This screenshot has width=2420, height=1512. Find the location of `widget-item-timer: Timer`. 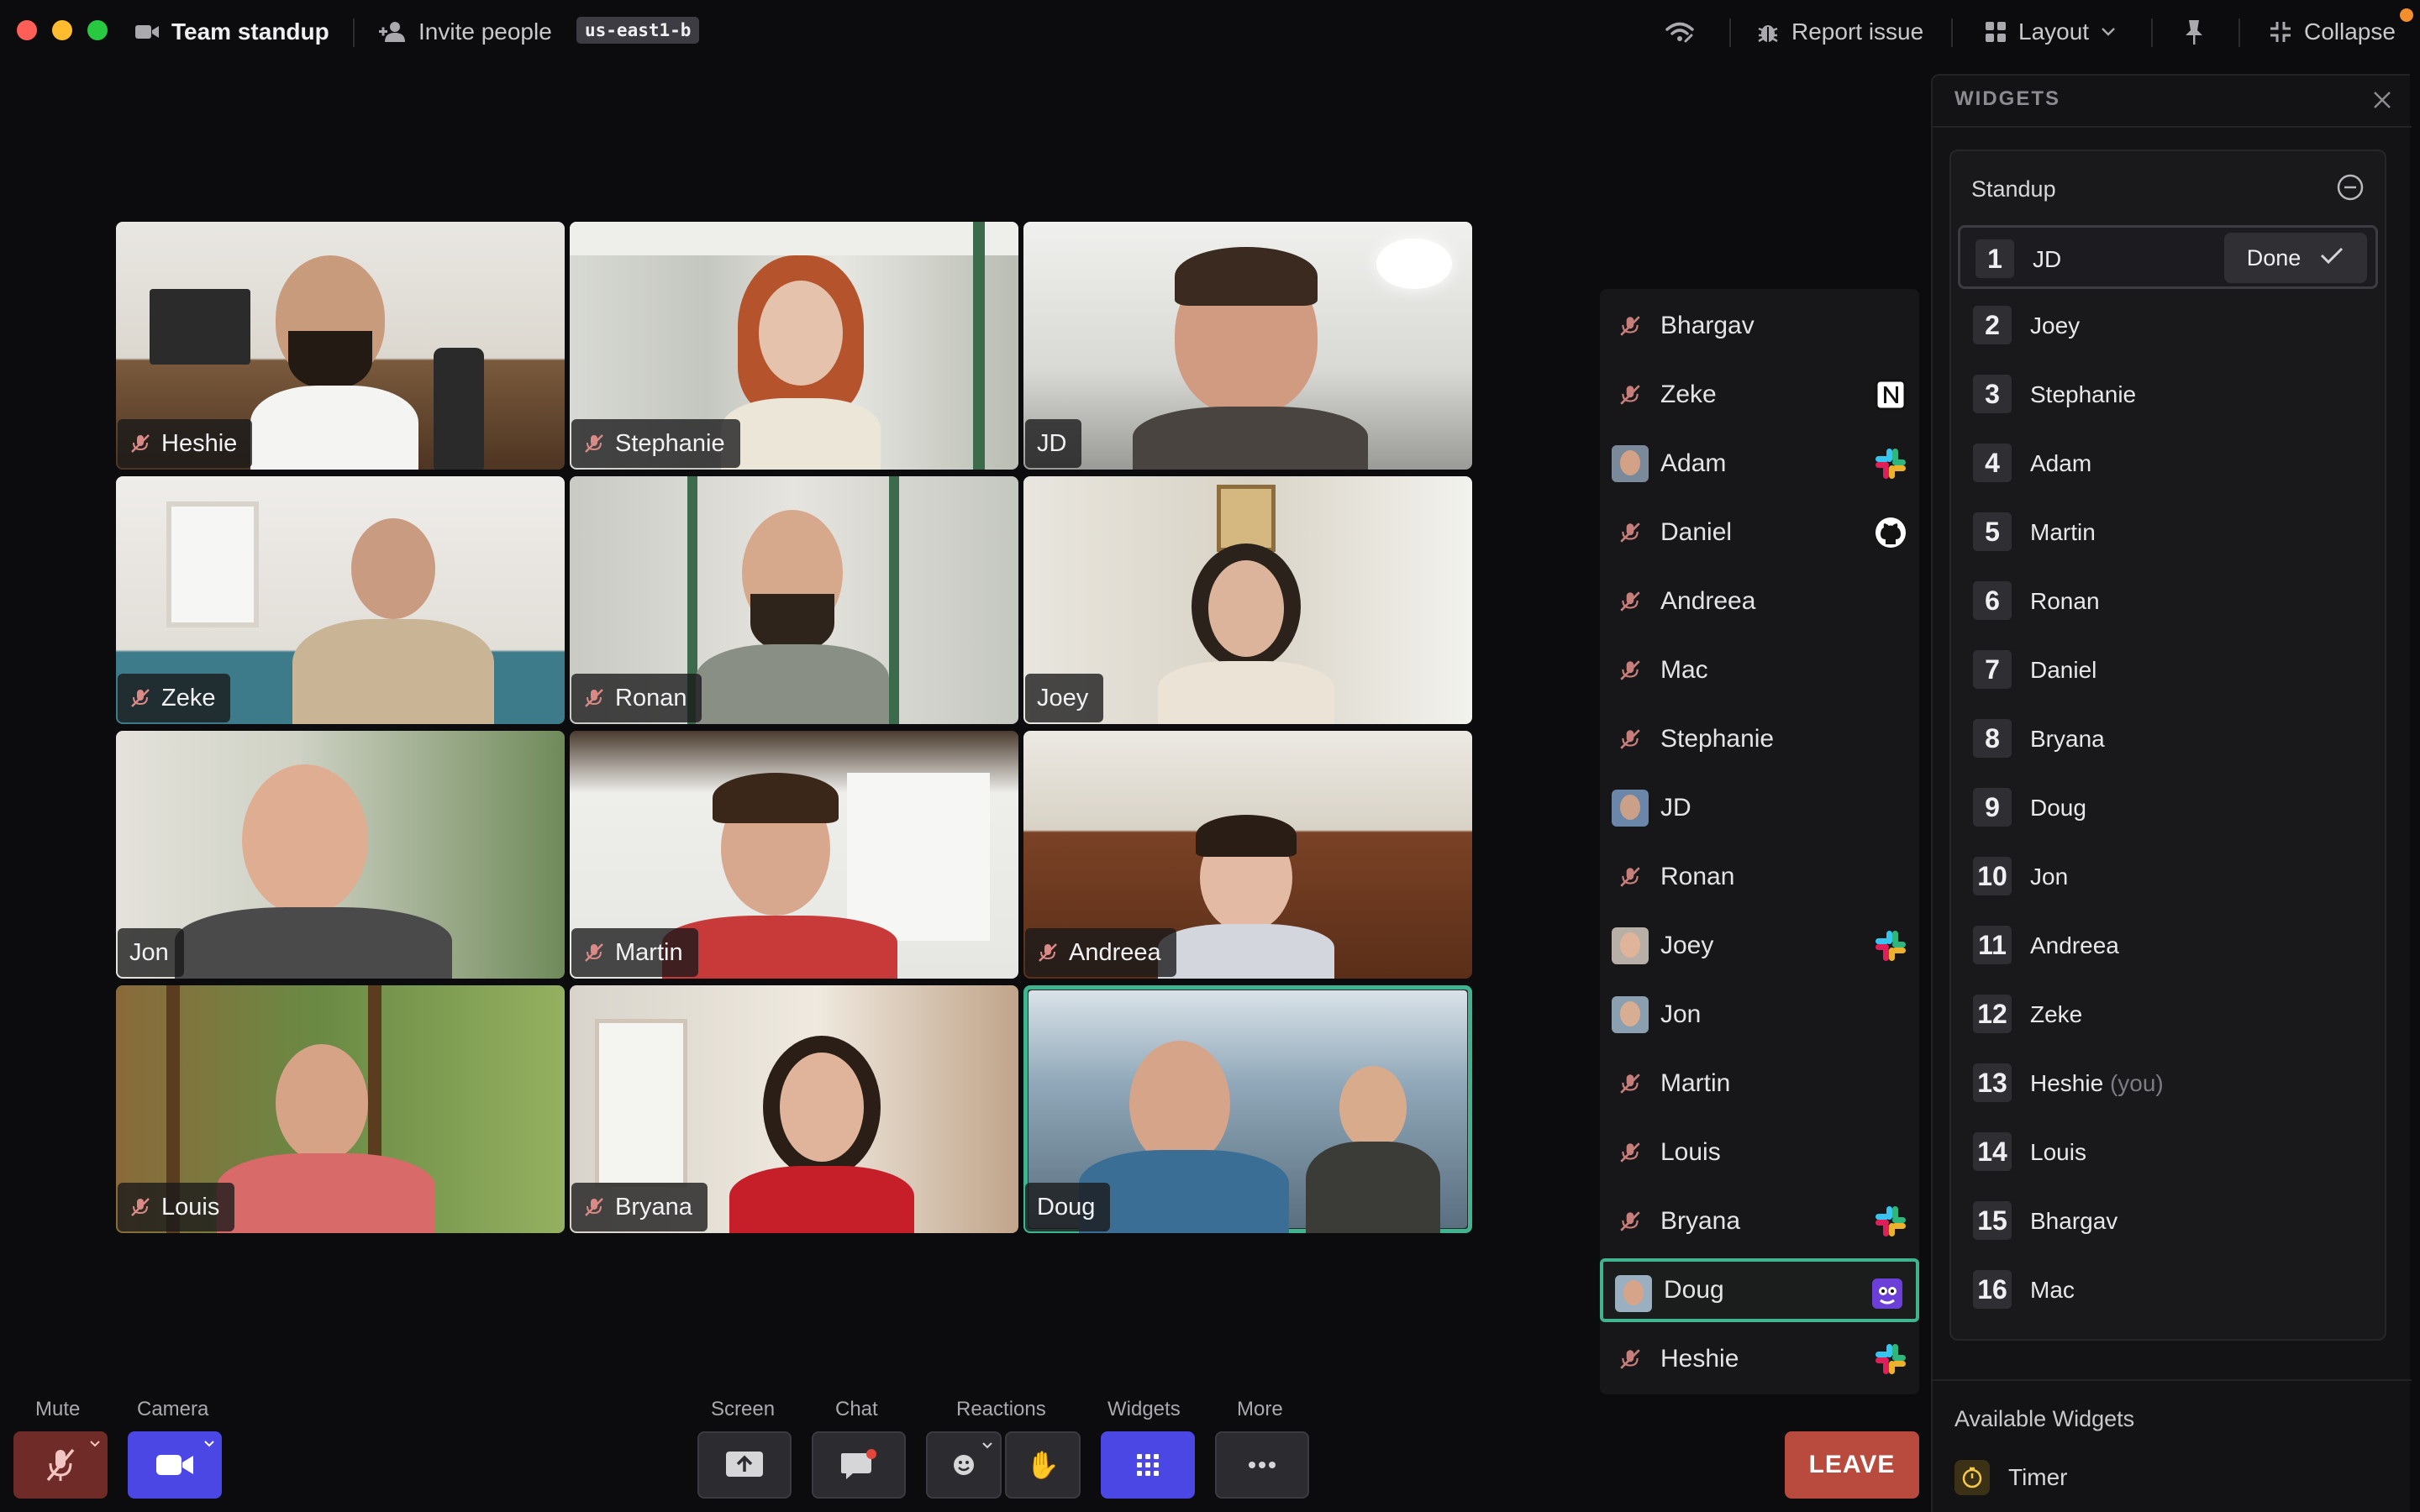

widget-item-timer: Timer is located at coordinates (2011, 1477).